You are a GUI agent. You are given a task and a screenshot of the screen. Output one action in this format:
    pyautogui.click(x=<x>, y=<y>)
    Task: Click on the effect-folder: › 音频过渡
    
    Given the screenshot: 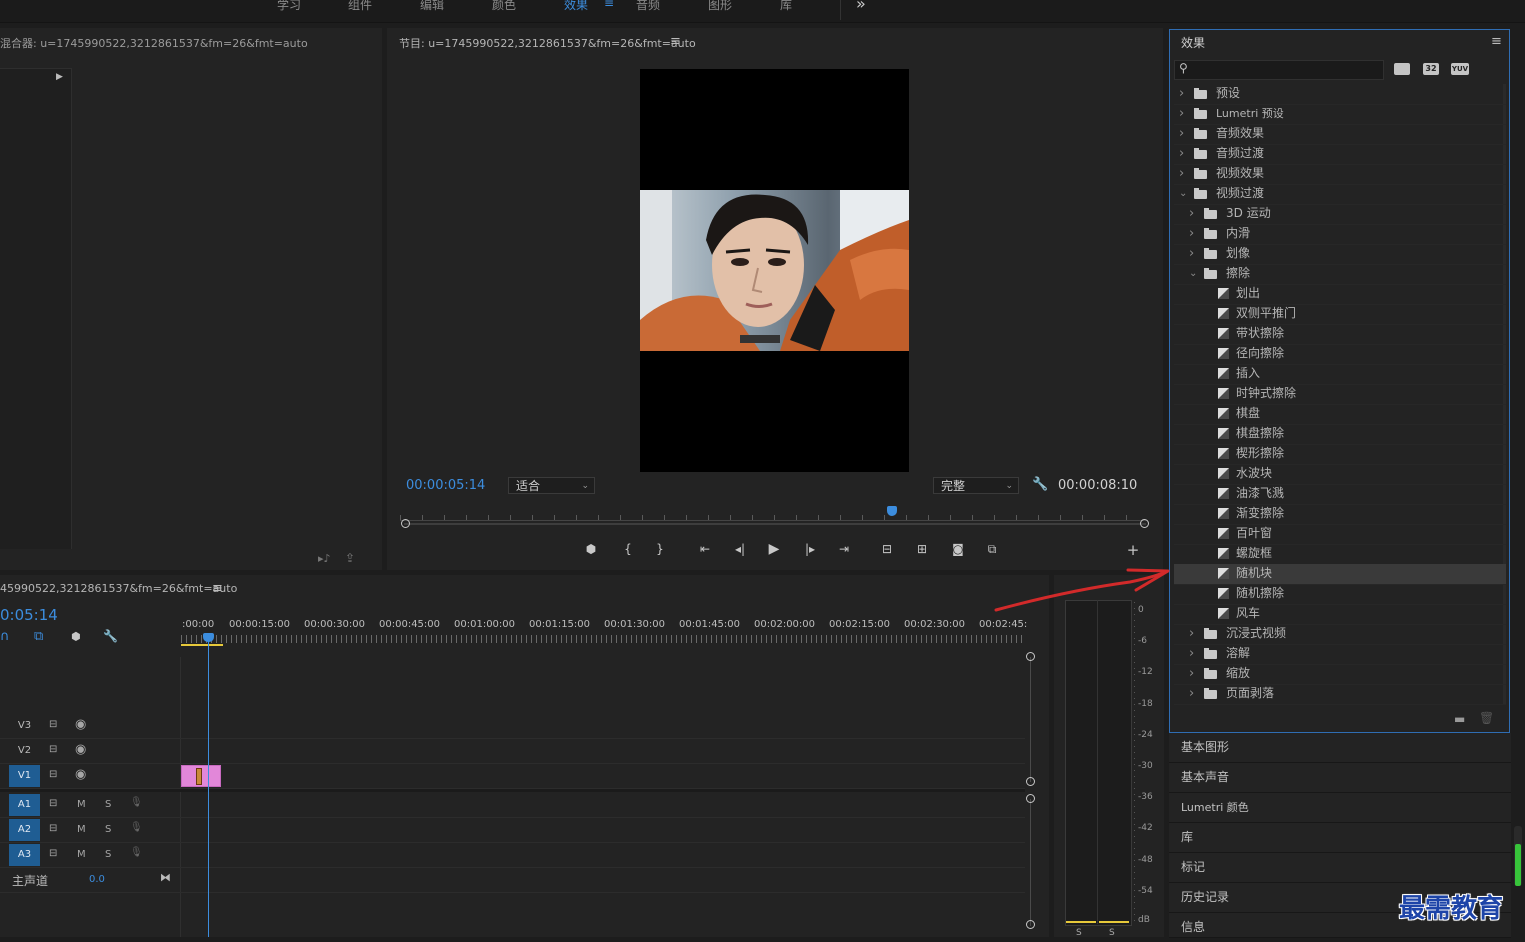 What is the action you would take?
    pyautogui.click(x=1340, y=154)
    